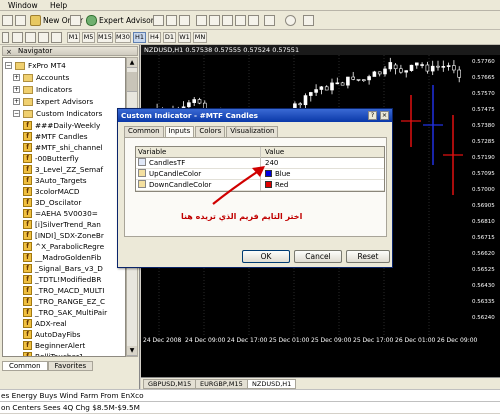 The width and height of the screenshot is (500, 414). What do you see at coordinates (45, 323) in the screenshot?
I see `custom-indicator-item: f ADX-real` at bounding box center [45, 323].